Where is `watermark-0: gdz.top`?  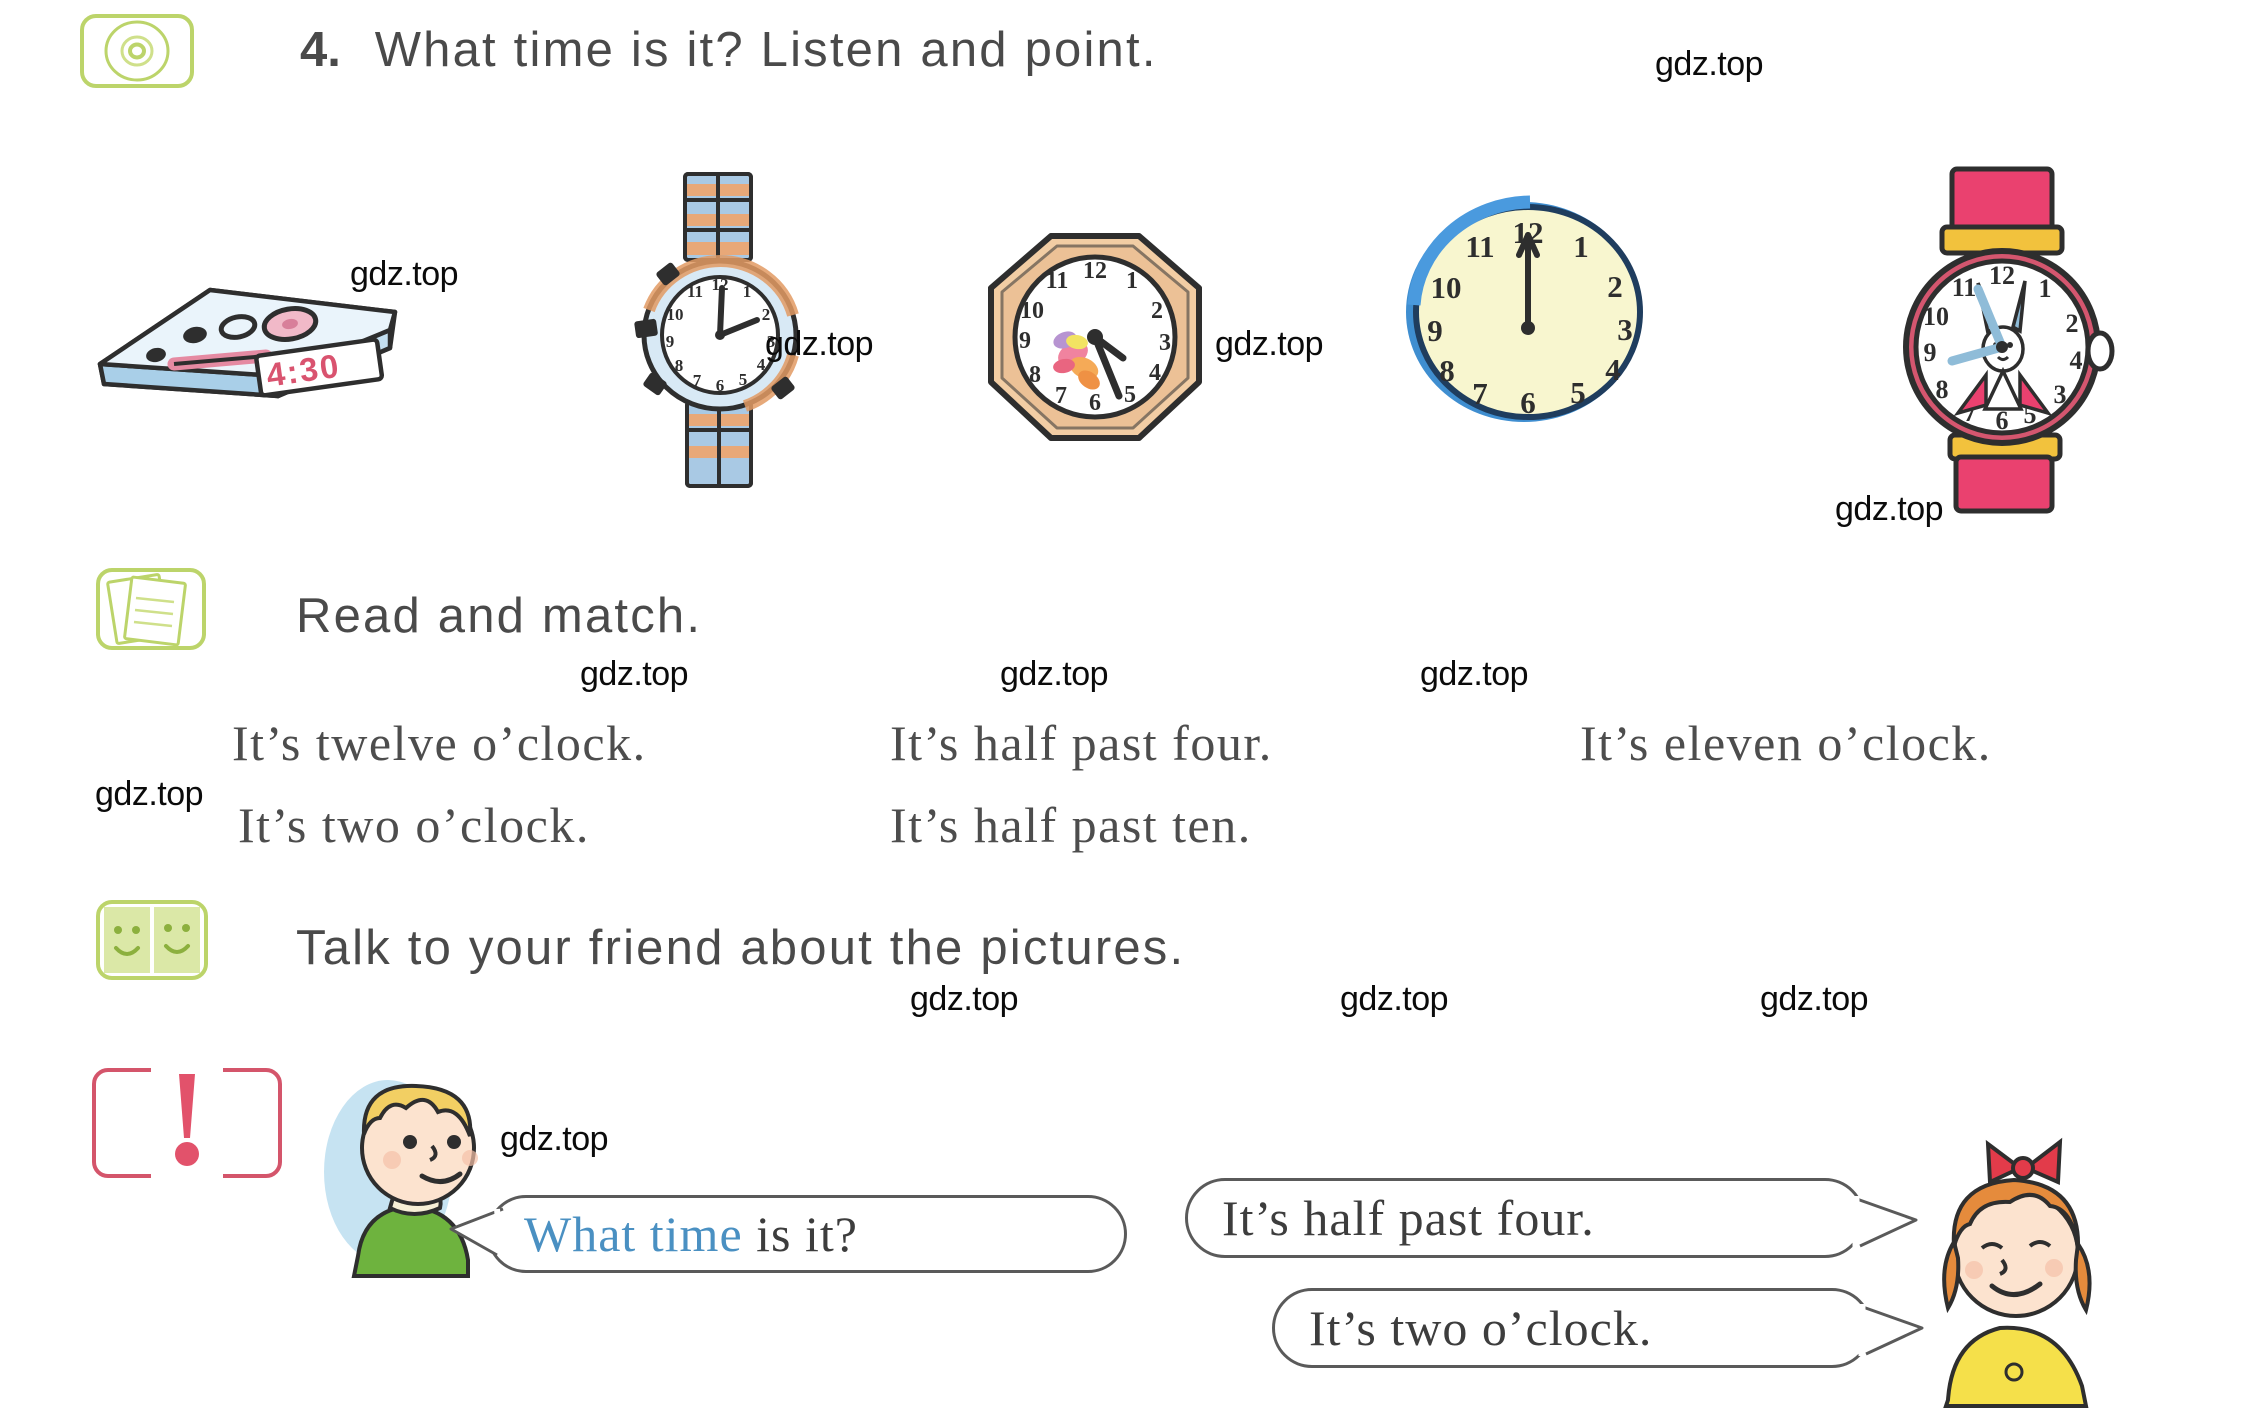 watermark-0: gdz.top is located at coordinates (1709, 64).